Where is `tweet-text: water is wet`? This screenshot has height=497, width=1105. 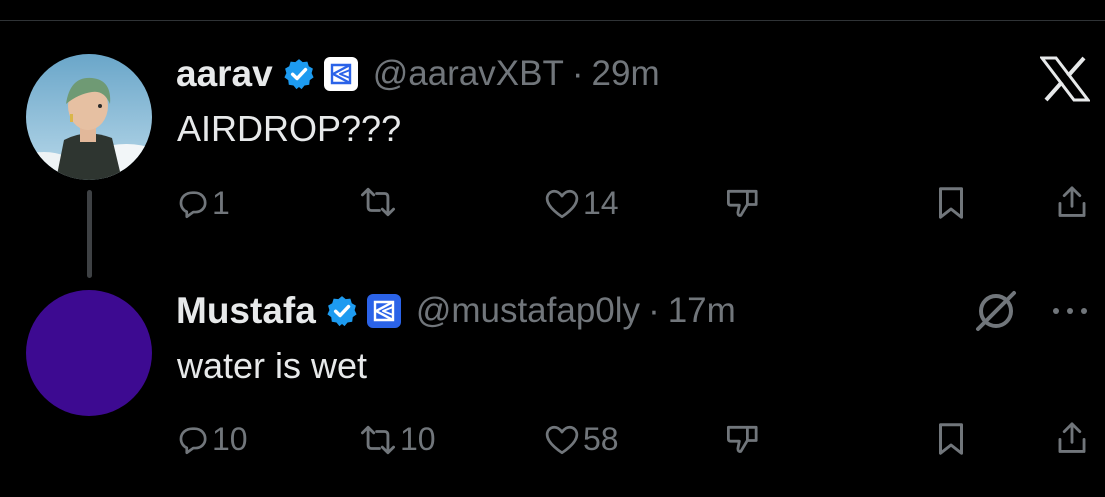
tweet-text: water is wet is located at coordinates (272, 365).